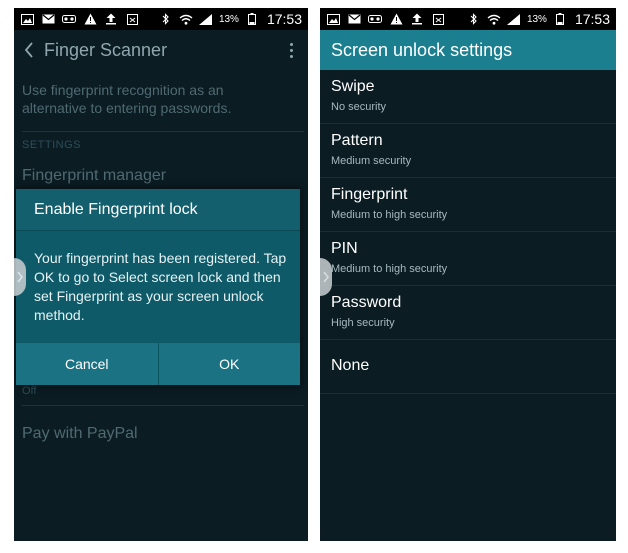 The height and width of the screenshot is (553, 628). I want to click on option-title: Pattern, so click(357, 140).